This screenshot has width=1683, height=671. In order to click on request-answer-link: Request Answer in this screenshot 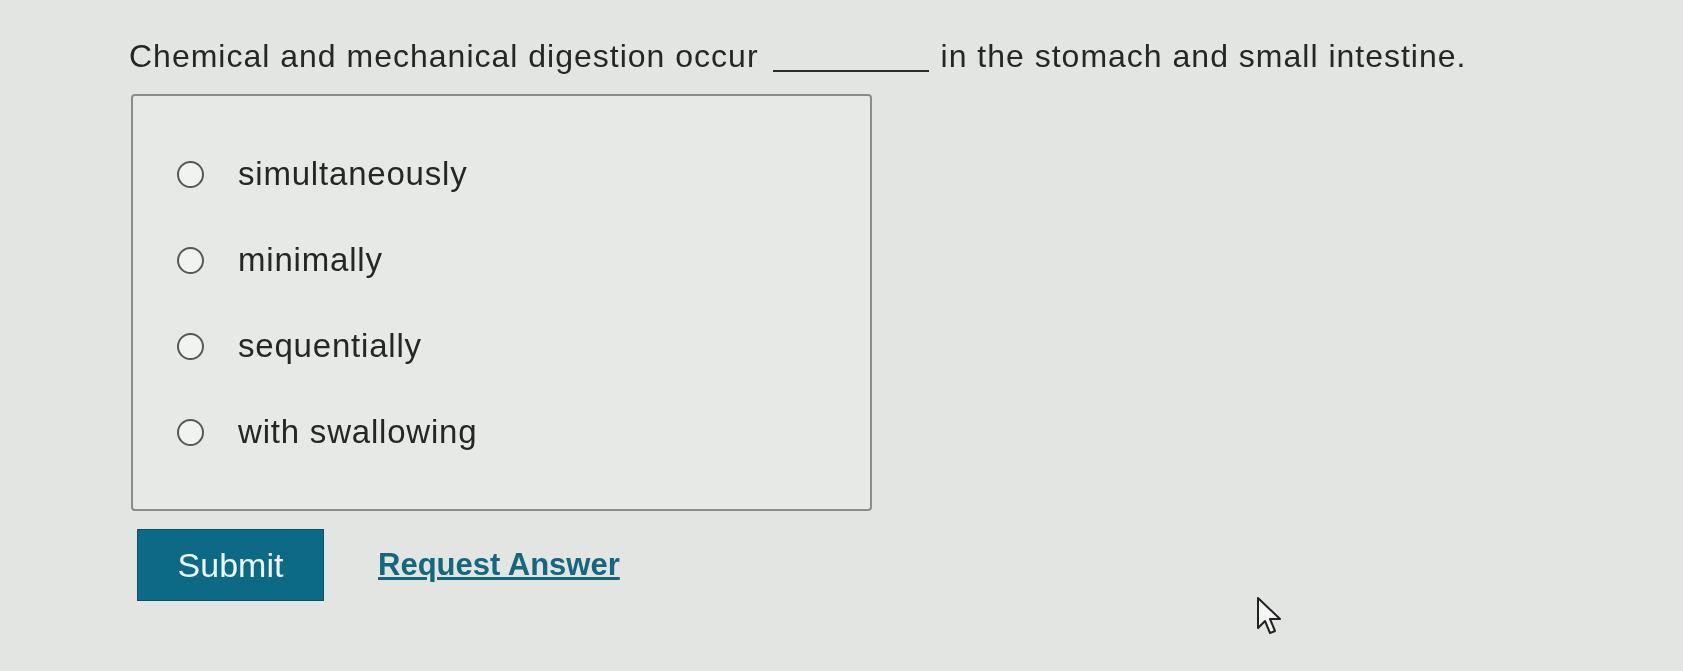, I will do `click(499, 565)`.